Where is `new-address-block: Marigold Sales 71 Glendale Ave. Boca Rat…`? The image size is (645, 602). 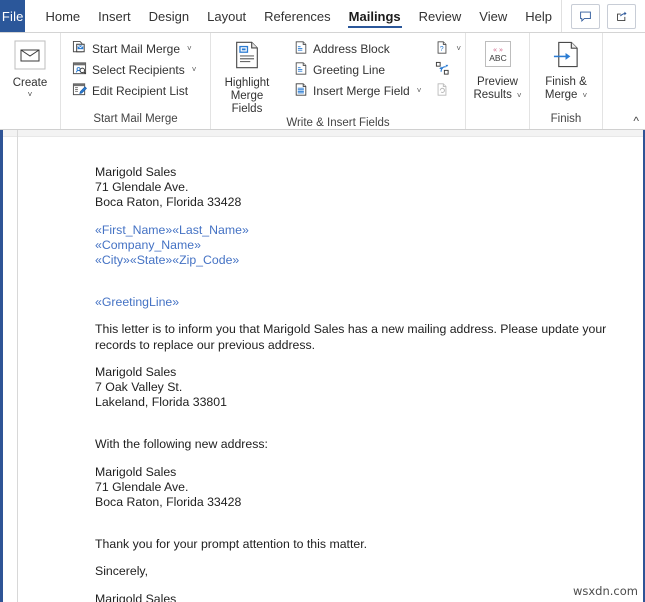
new-address-block: Marigold Sales 71 Glendale Ave. Boca Rat… is located at coordinates (354, 488).